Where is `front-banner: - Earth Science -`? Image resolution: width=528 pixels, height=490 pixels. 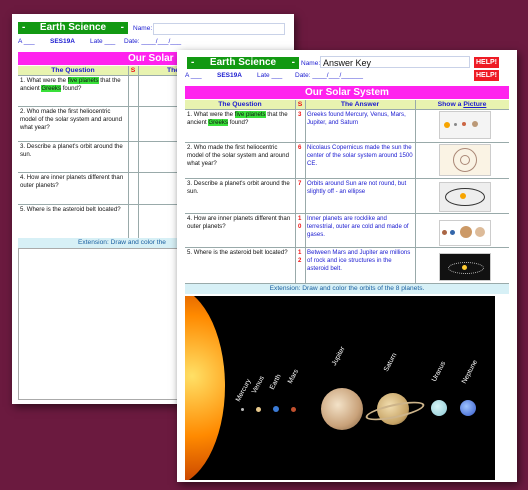
front-banner: - Earth Science - is located at coordinates (243, 63).